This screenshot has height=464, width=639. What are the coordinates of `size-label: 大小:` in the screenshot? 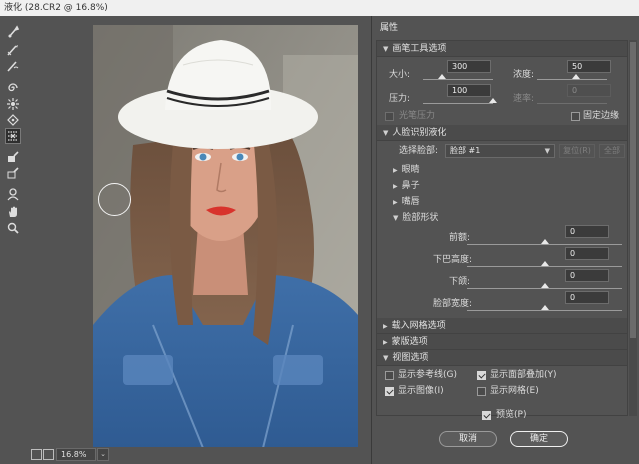 It's located at (400, 75).